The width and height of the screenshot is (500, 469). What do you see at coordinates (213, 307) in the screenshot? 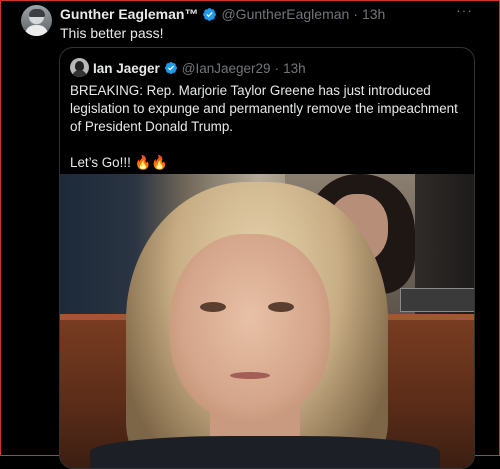
I see `photo-subject-eye-left` at bounding box center [213, 307].